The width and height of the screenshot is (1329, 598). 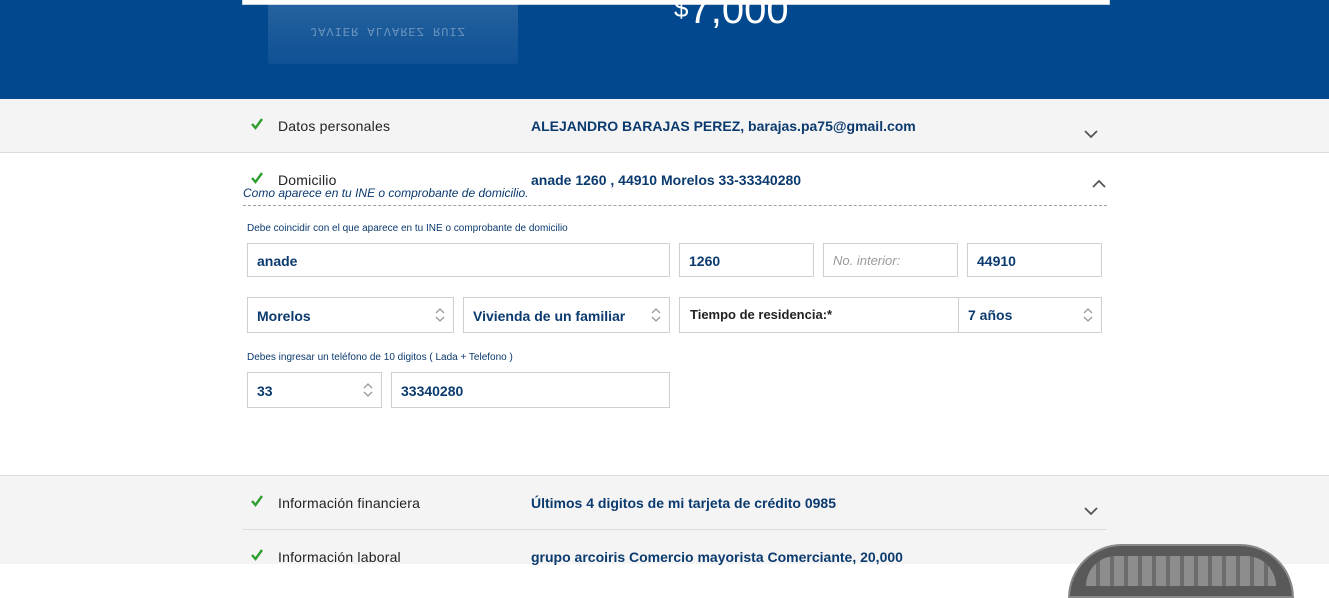 What do you see at coordinates (761, 314) in the screenshot?
I see `residence-label: Tiempo de residencia:*` at bounding box center [761, 314].